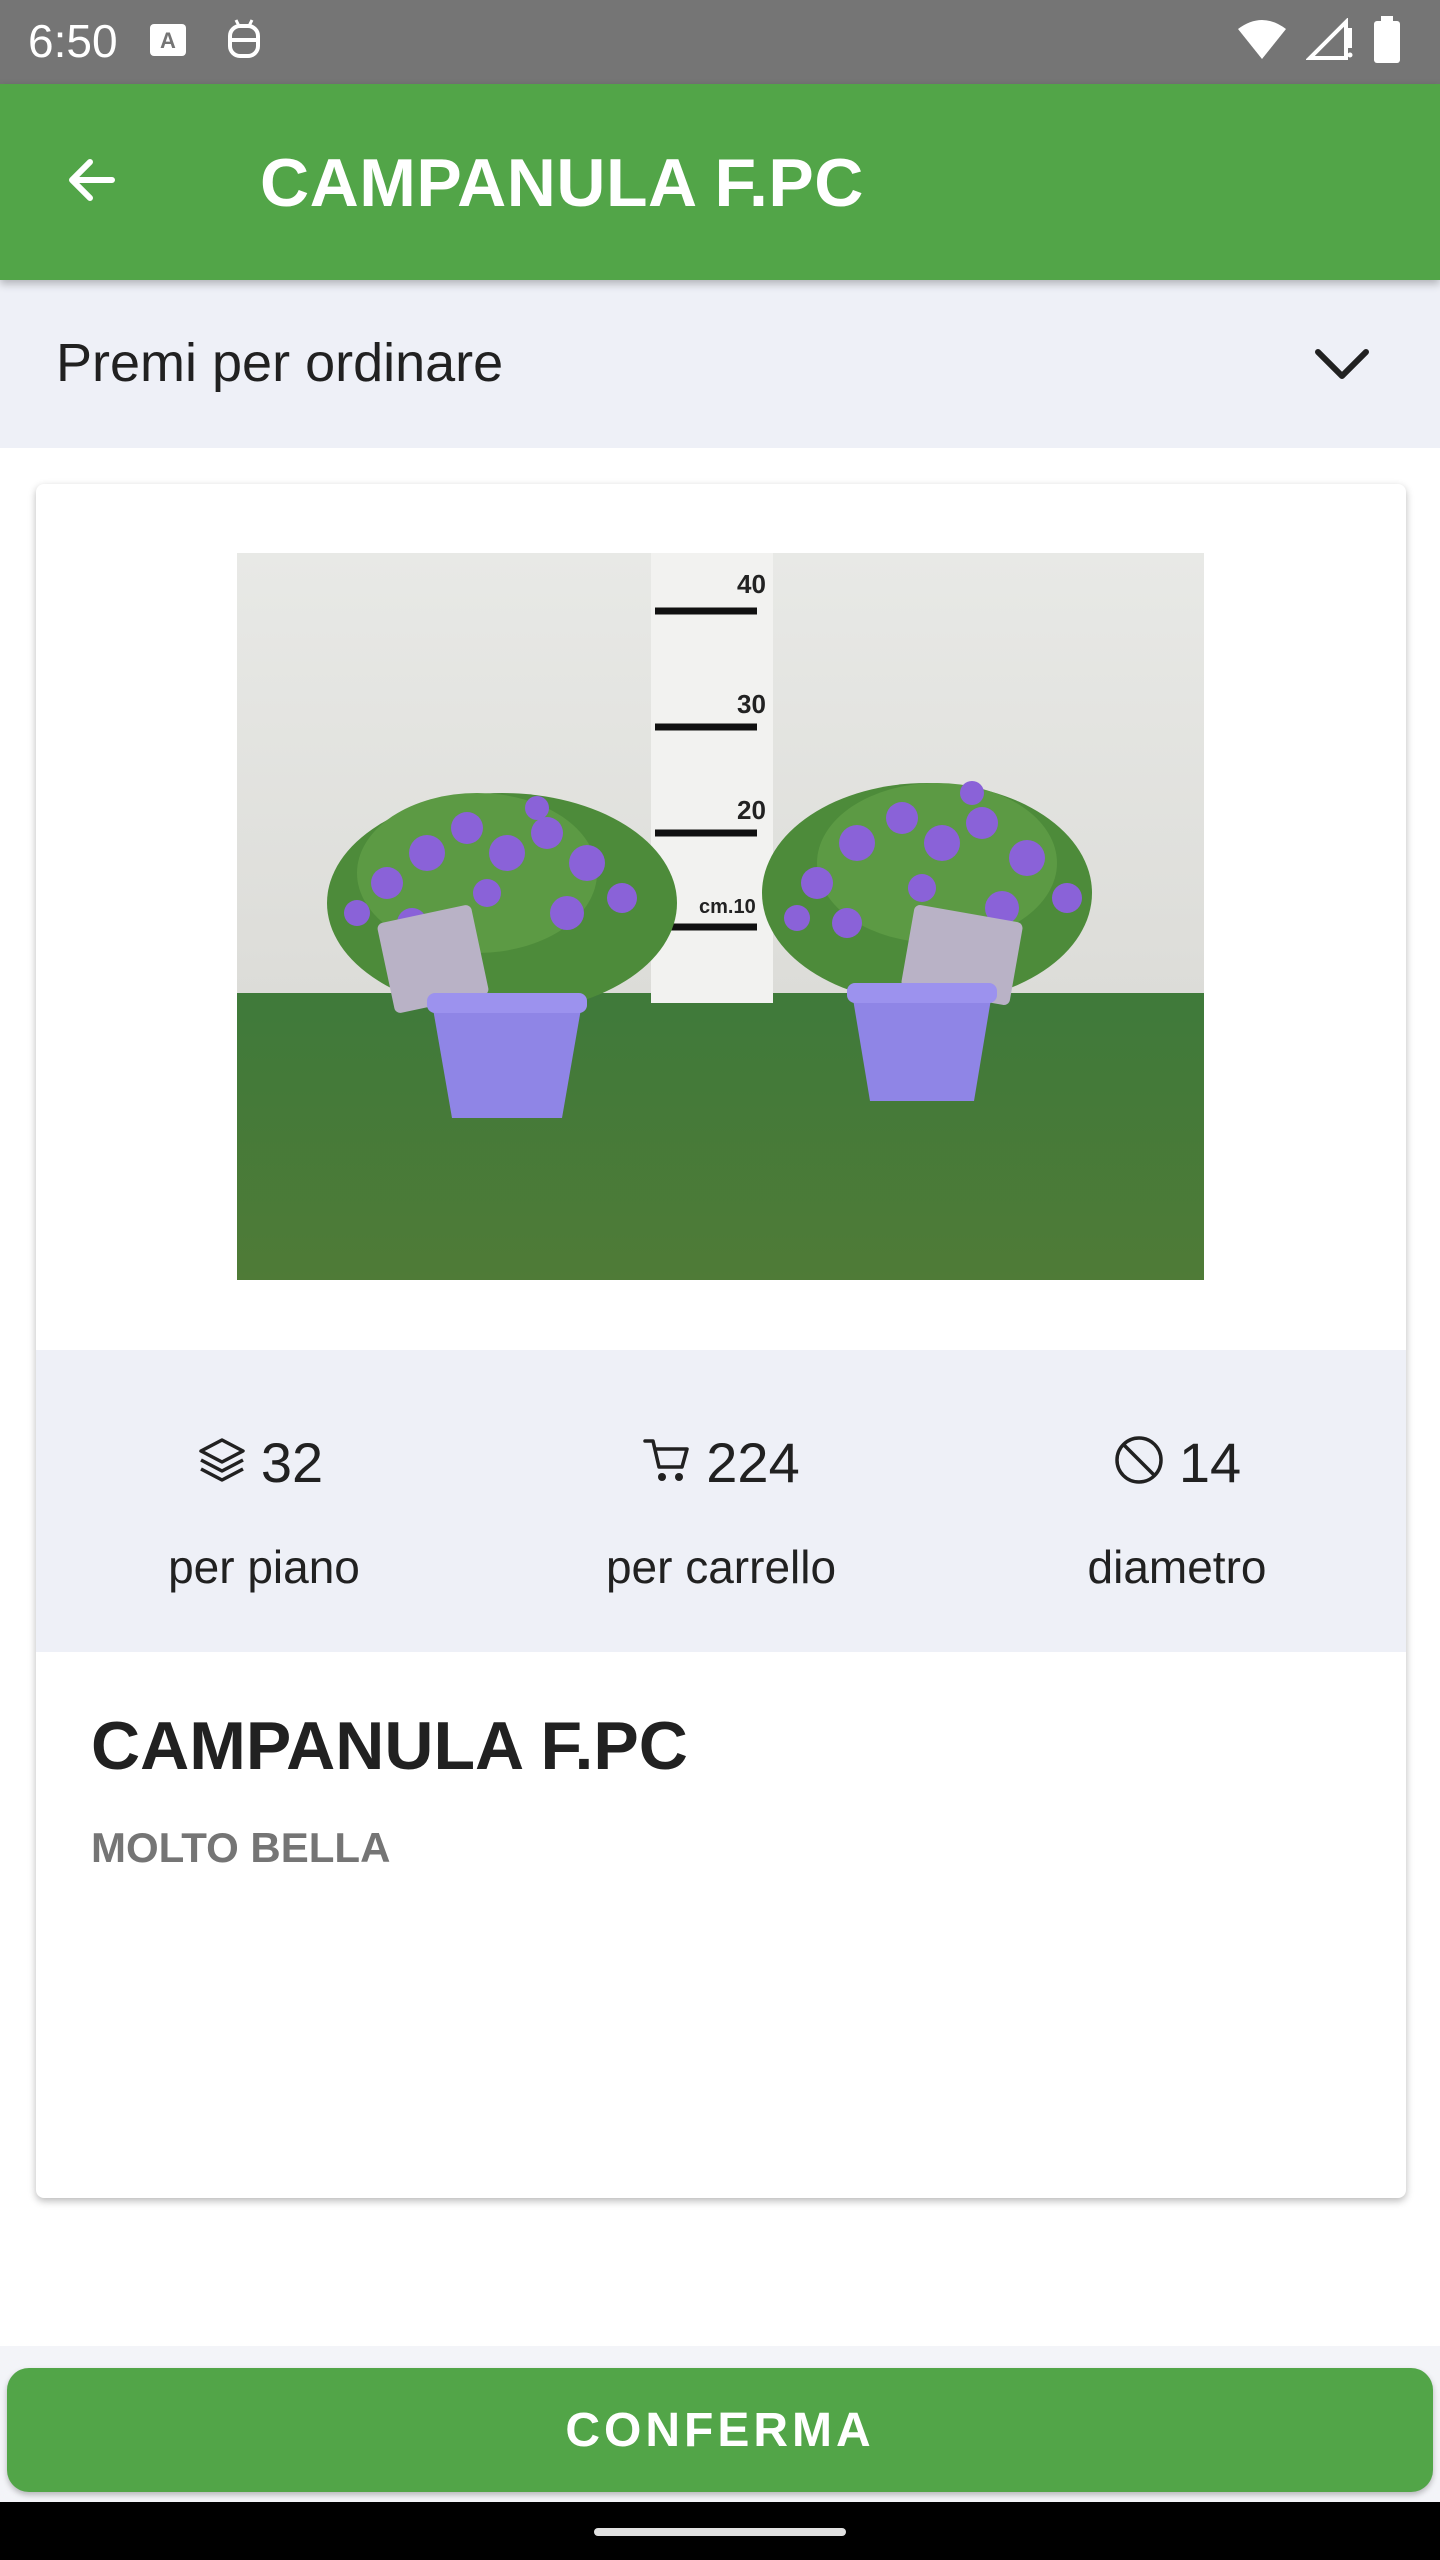 The width and height of the screenshot is (1440, 2560). Describe the element at coordinates (222, 1462) in the screenshot. I see `layers-icon` at that location.